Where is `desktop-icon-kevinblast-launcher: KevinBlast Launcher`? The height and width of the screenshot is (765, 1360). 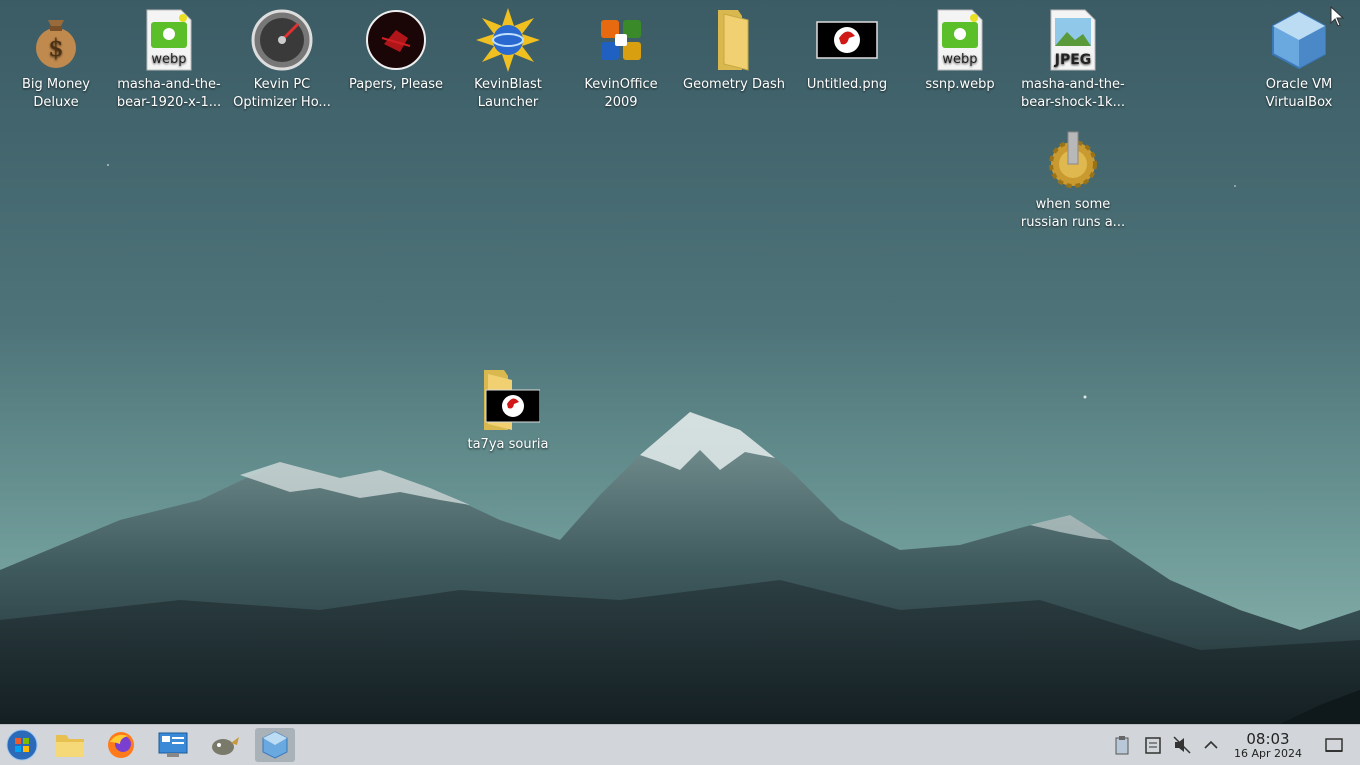 desktop-icon-kevinblast-launcher: KevinBlast Launcher is located at coordinates (508, 60).